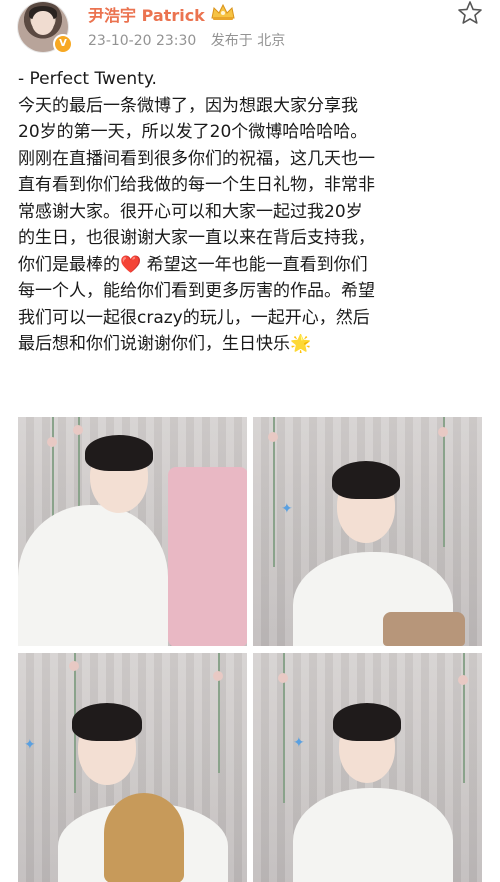 The width and height of the screenshot is (500, 882). What do you see at coordinates (63, 44) in the screenshot?
I see `verified-badge-icon: V` at bounding box center [63, 44].